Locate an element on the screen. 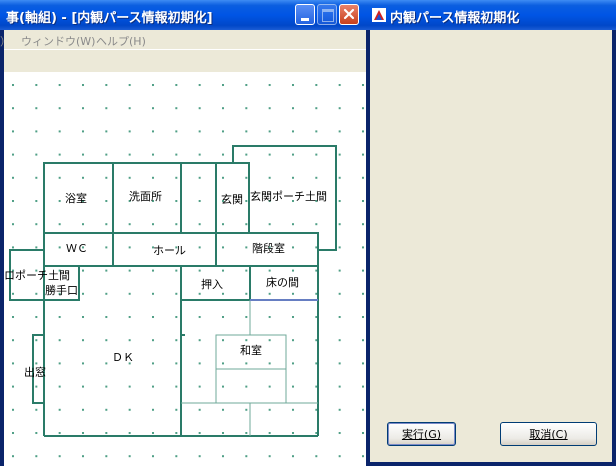 The width and height of the screenshot is (616, 466). label-closet: 押入 is located at coordinates (212, 284).